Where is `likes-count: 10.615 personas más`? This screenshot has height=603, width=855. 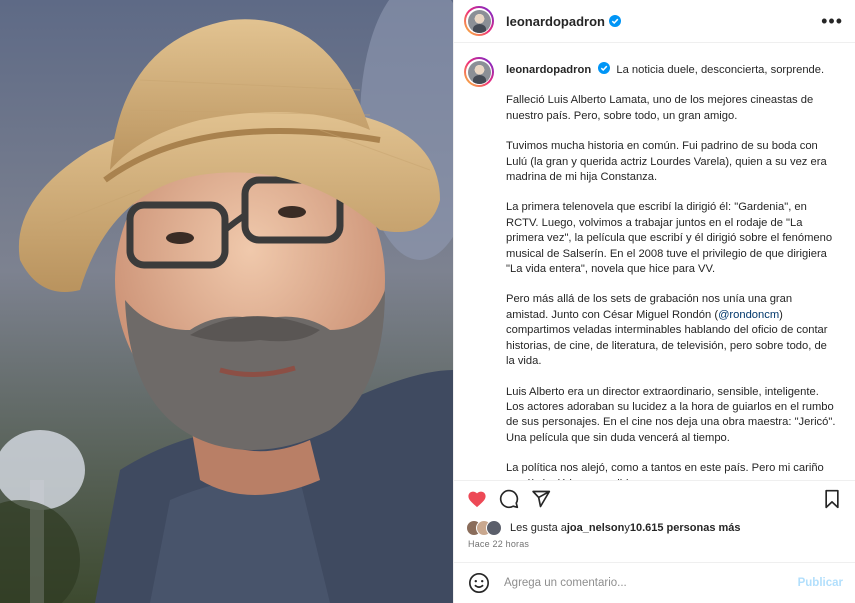
likes-count: 10.615 personas más is located at coordinates (685, 528).